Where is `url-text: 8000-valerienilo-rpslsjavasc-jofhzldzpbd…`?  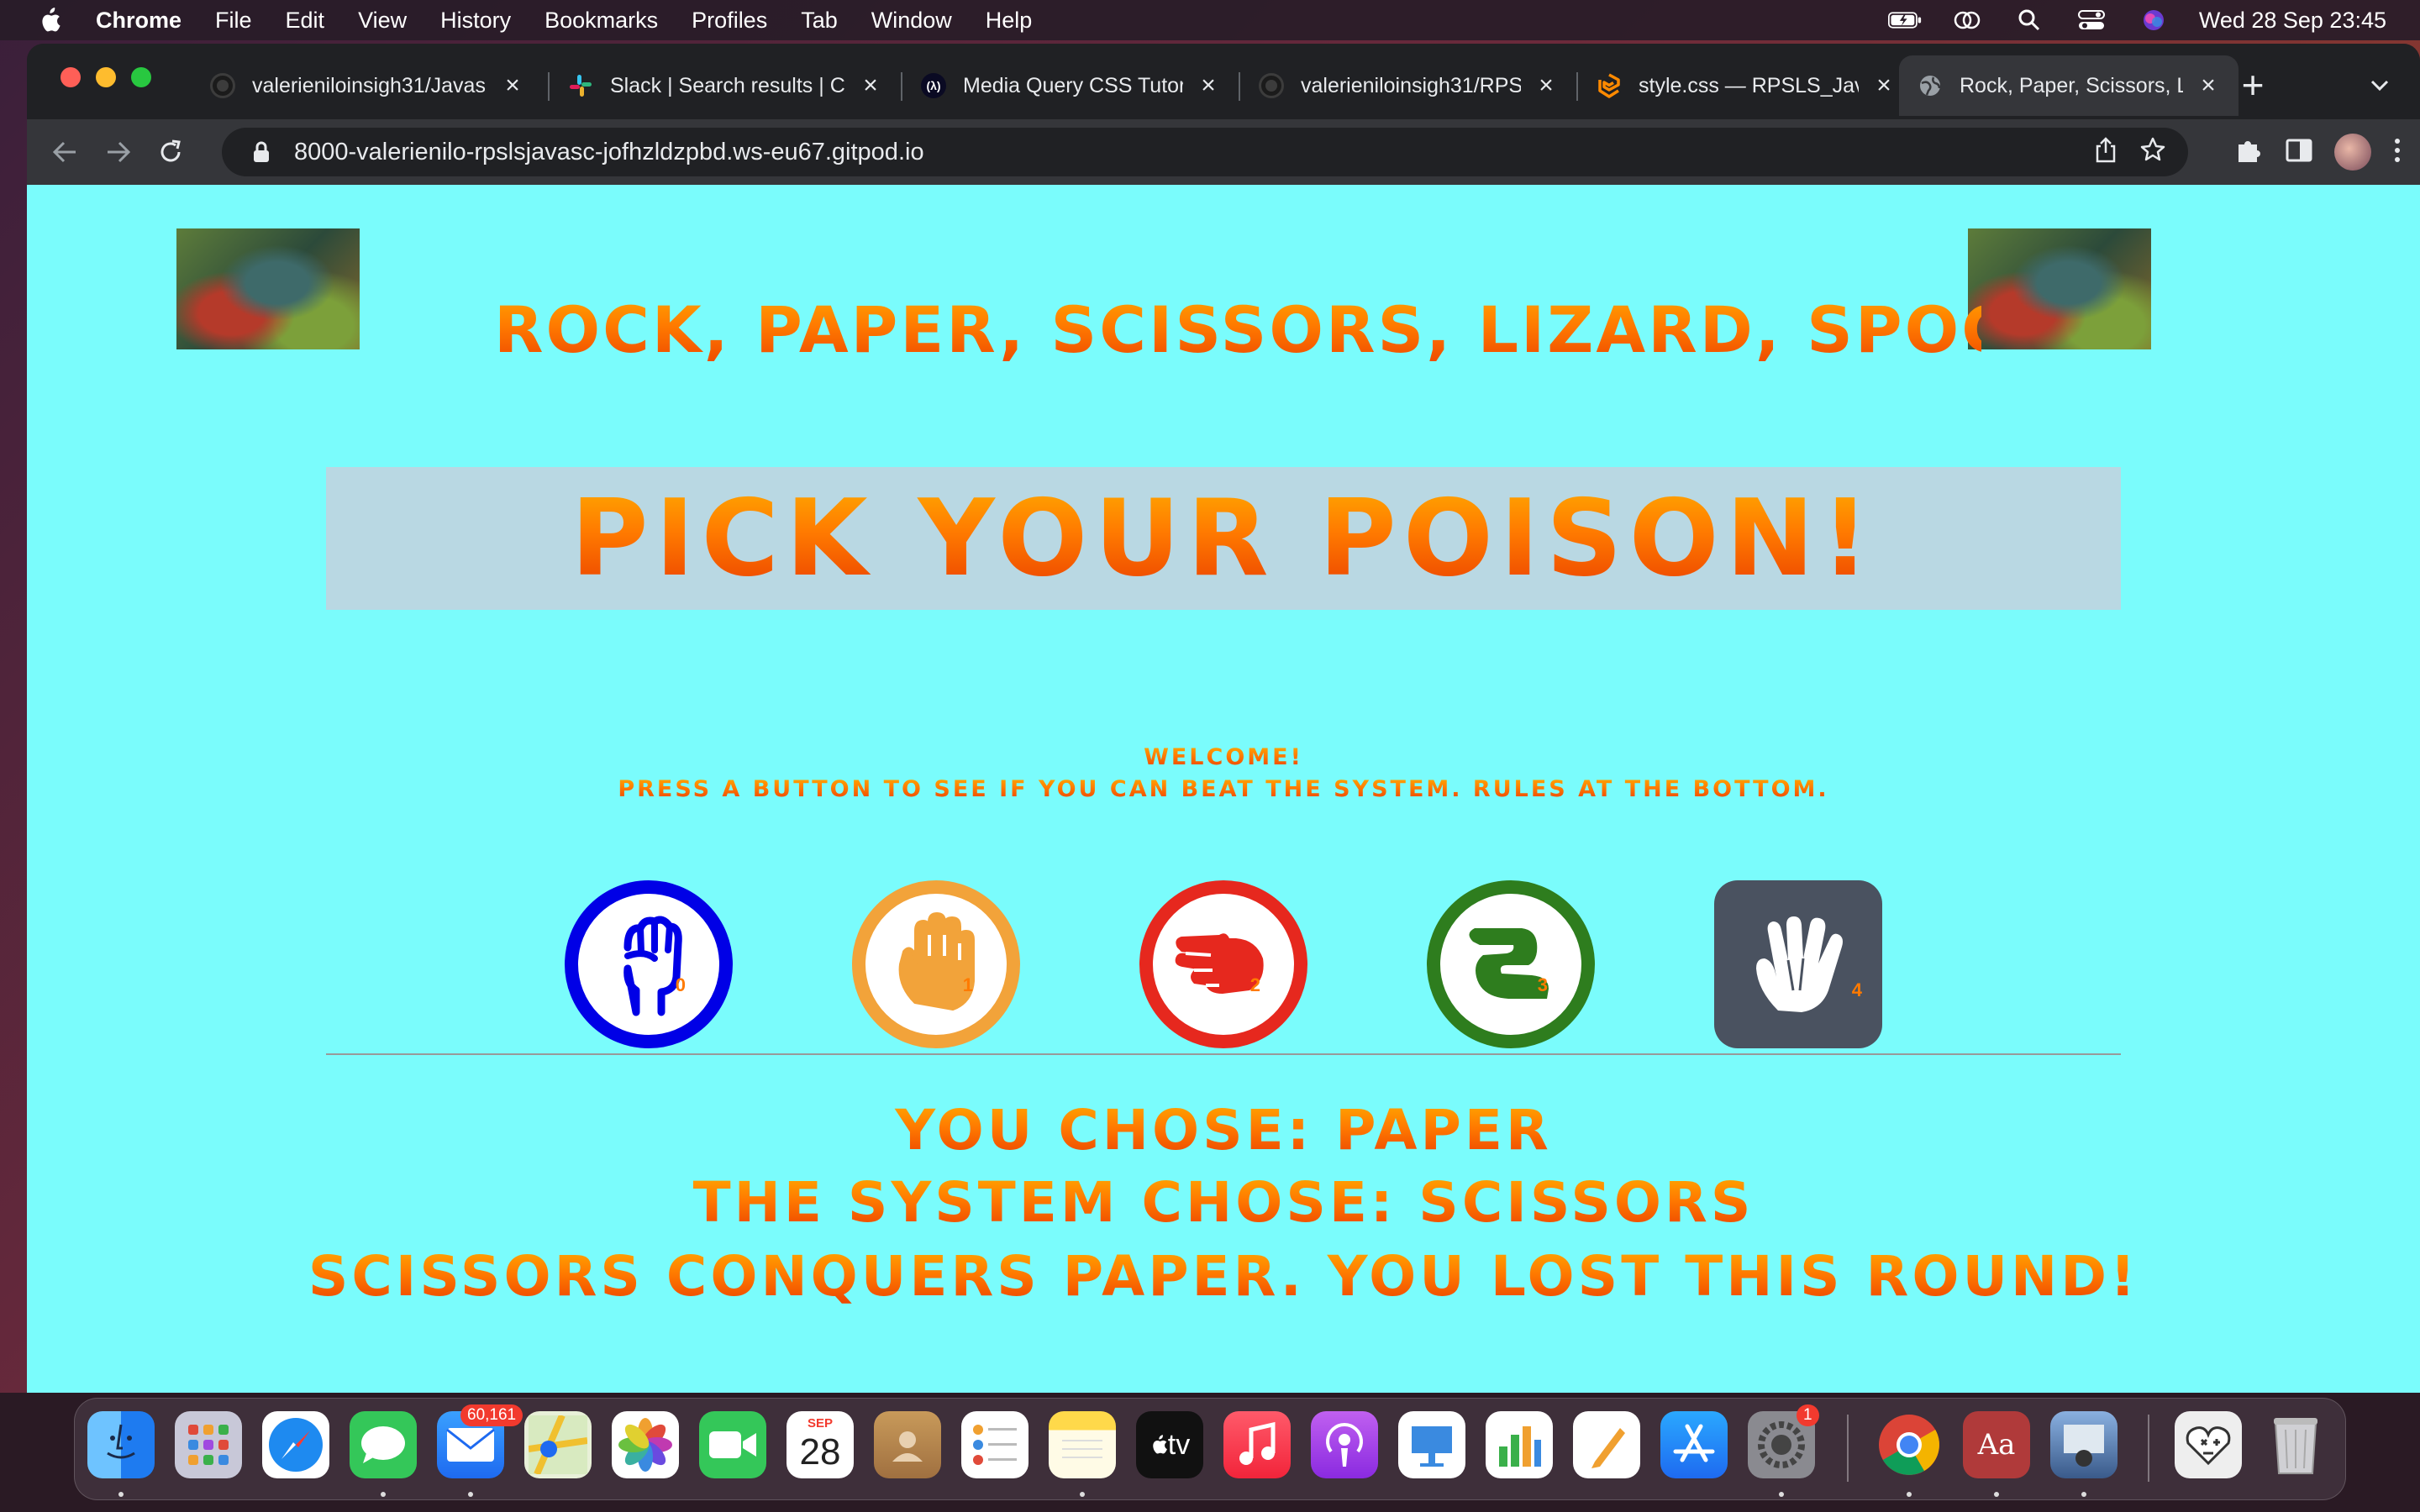
url-text: 8000-valerienilo-rpslsjavasc-jofhzldzpbd… is located at coordinates (609, 151).